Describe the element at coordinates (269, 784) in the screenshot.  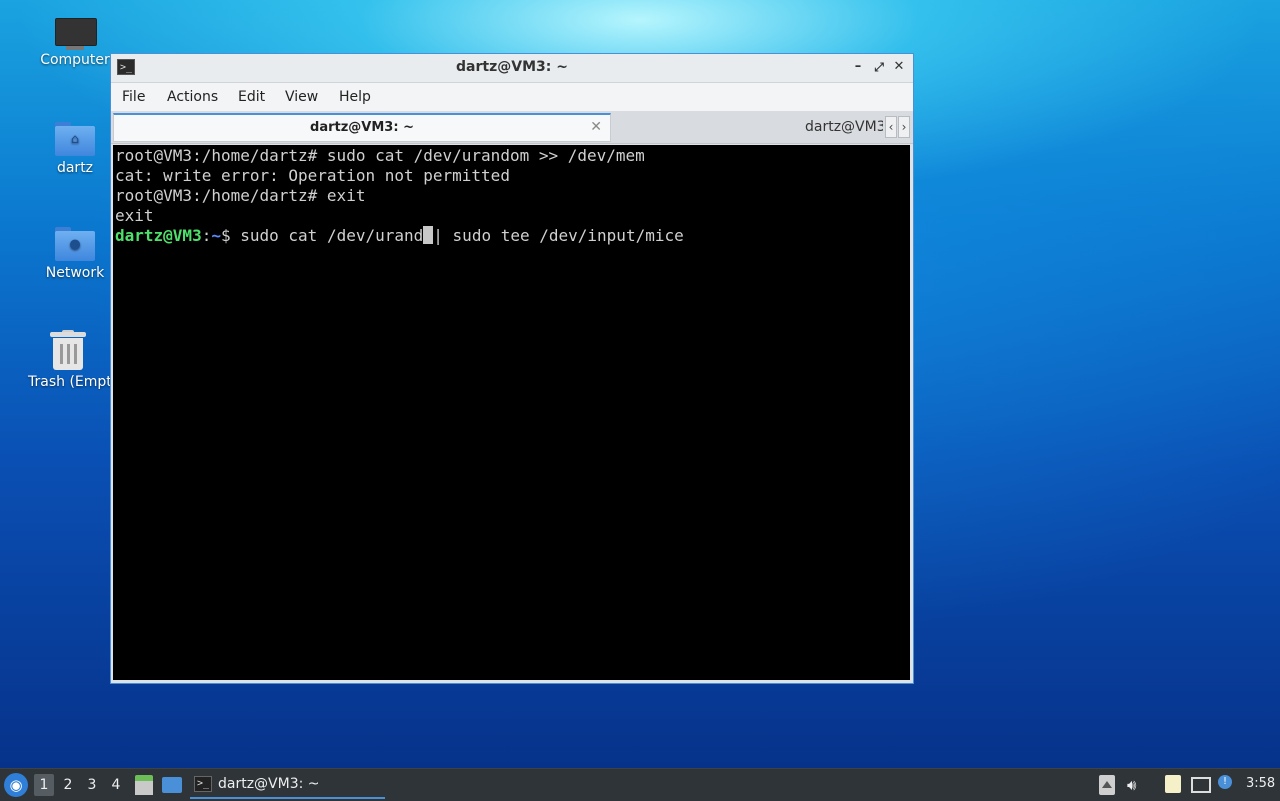
I see `task-label: dartz@VM3: ~` at that location.